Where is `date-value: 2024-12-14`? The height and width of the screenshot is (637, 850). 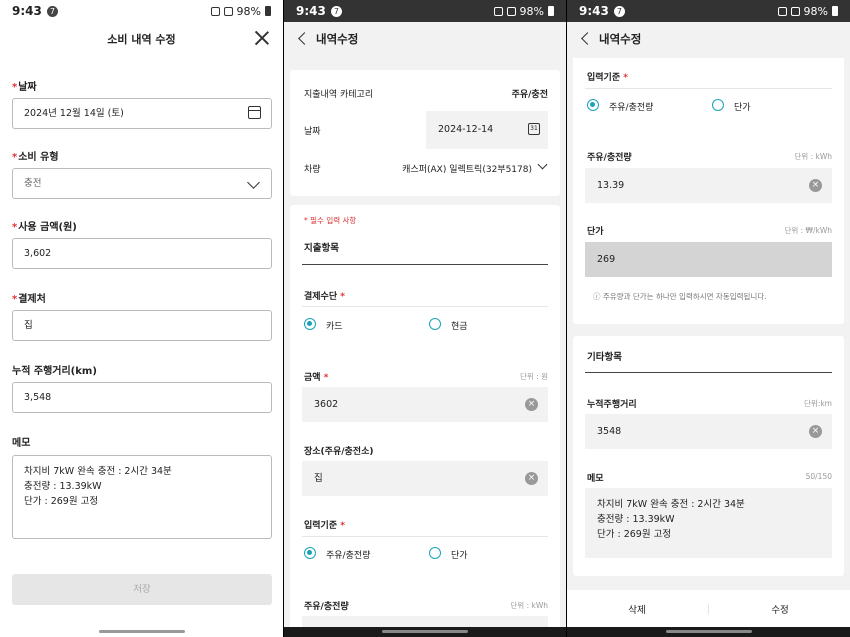
date-value: 2024-12-14 is located at coordinates (466, 129).